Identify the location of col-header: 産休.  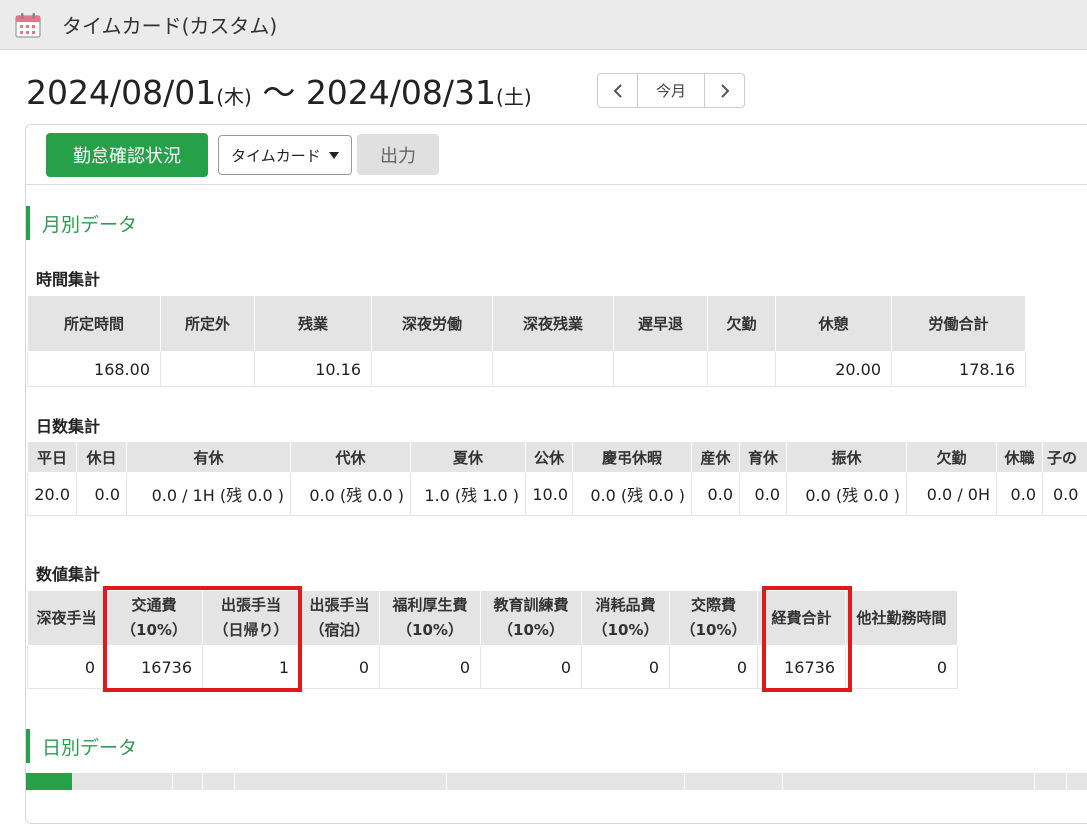
(716, 457).